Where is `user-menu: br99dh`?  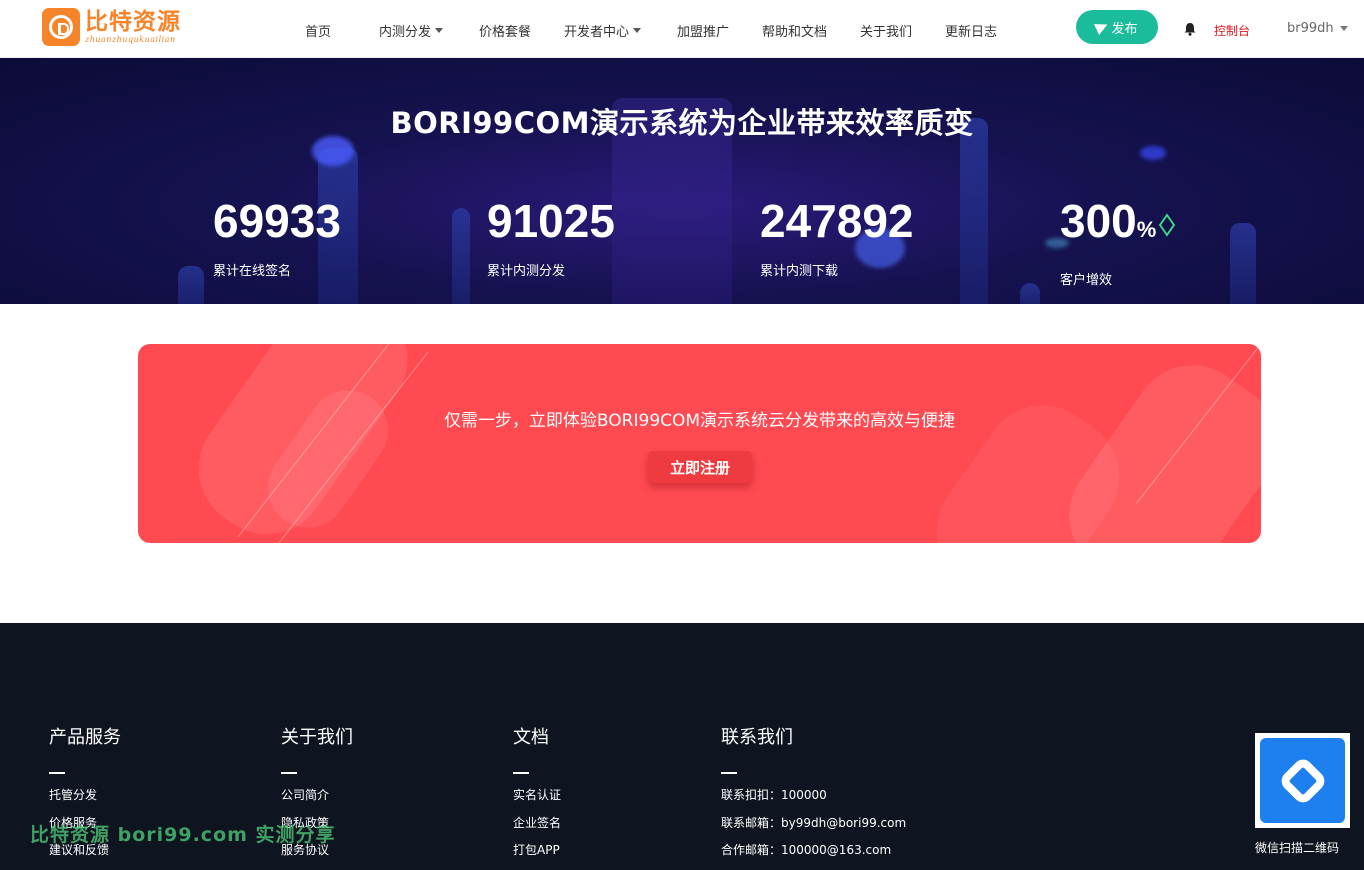 user-menu: br99dh is located at coordinates (1317, 28).